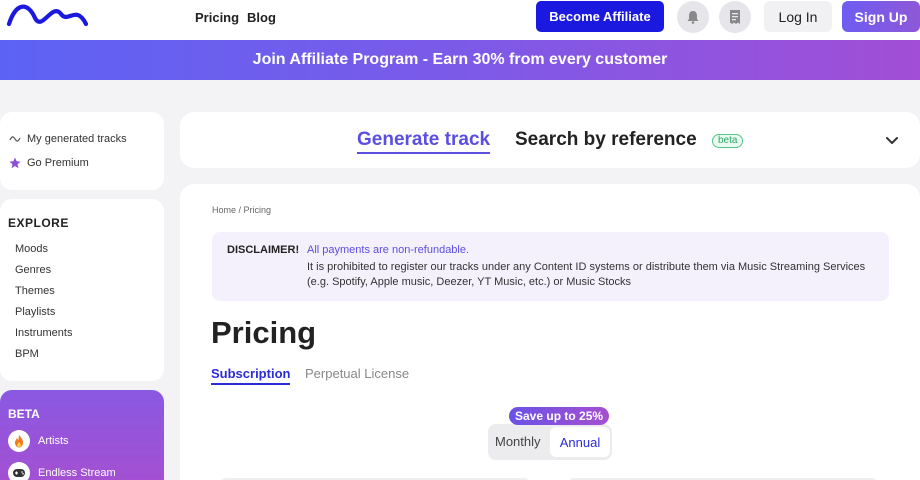 This screenshot has height=480, width=920. Describe the element at coordinates (27, 354) in the screenshot. I see `sidebar-item-bpm: BPM` at that location.